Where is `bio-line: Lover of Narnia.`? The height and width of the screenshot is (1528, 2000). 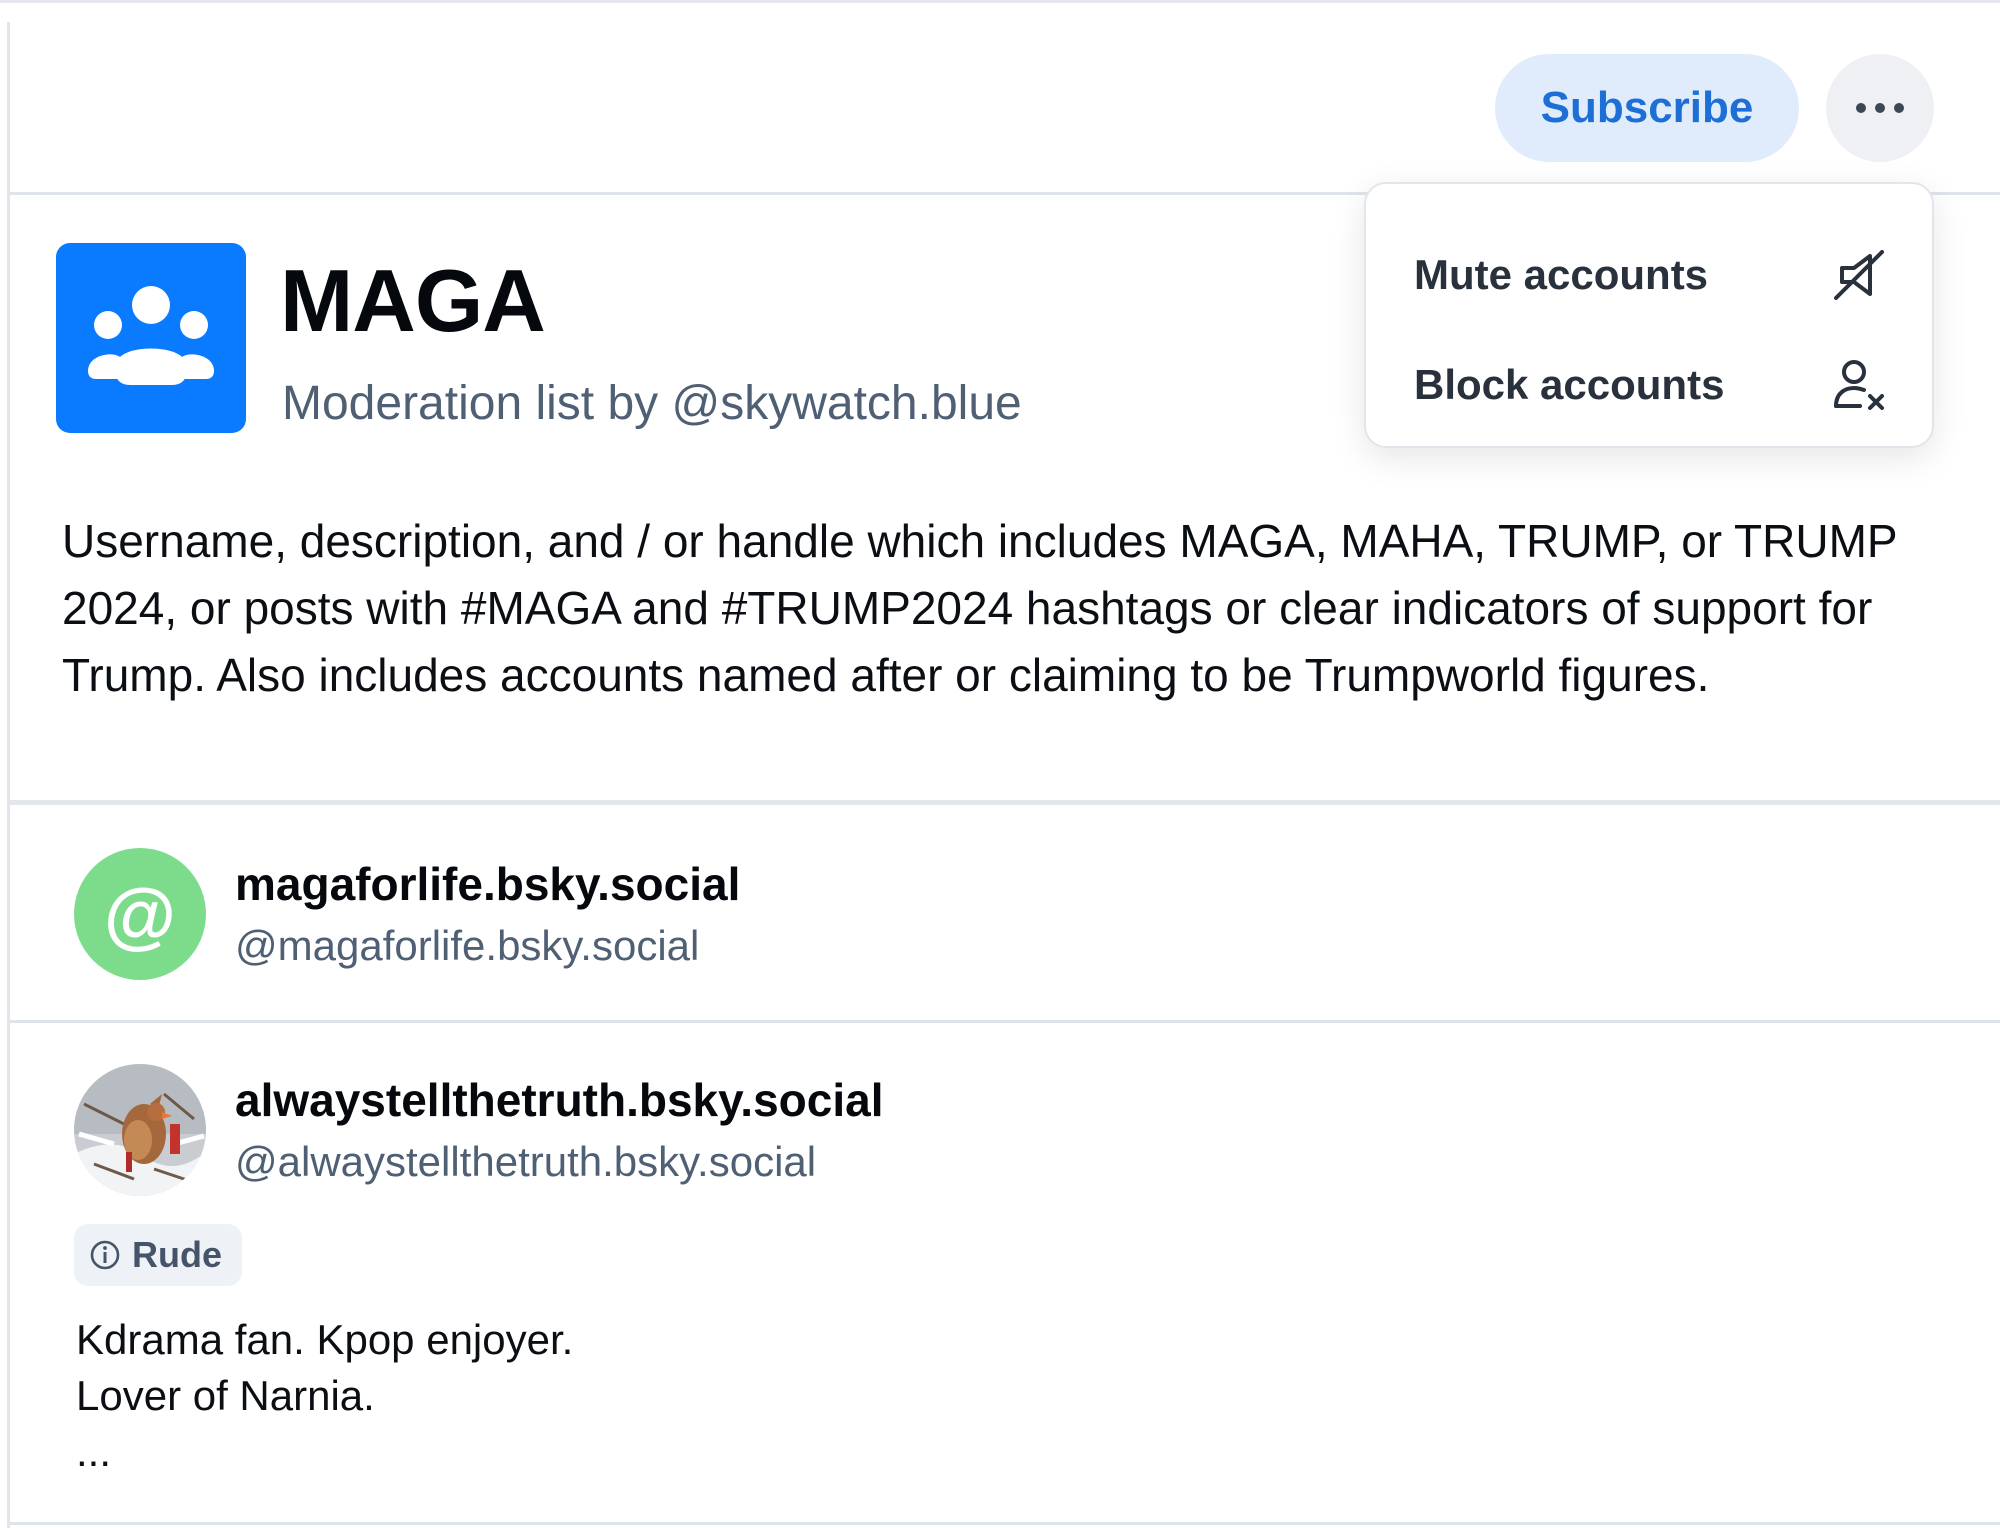
bio-line: Lover of Narnia. is located at coordinates (225, 1395).